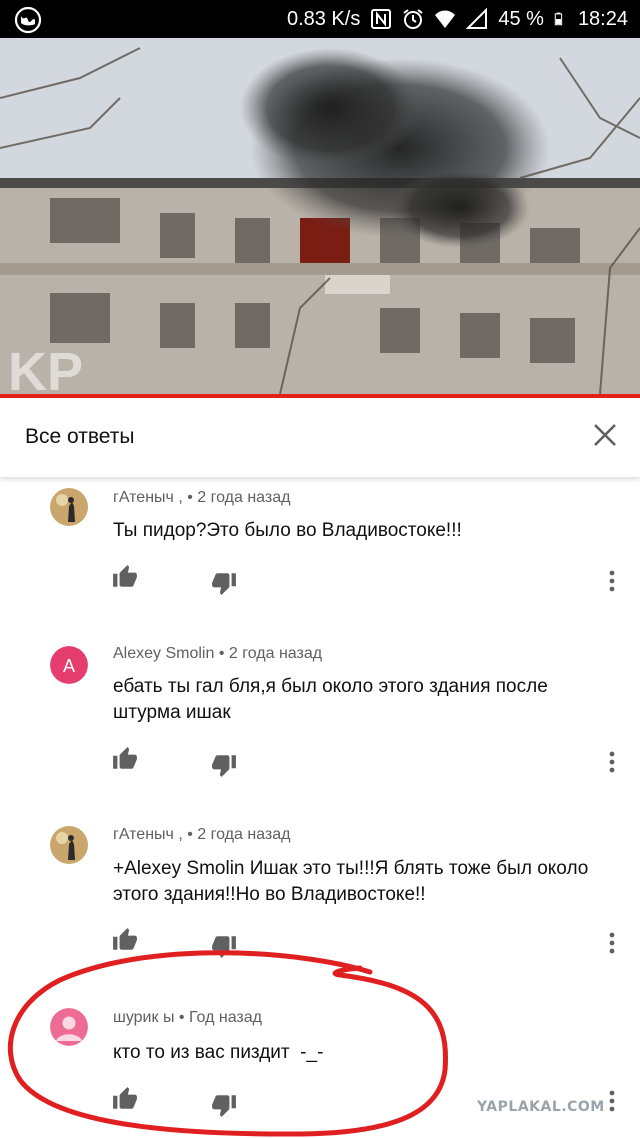 Image resolution: width=640 pixels, height=1138 pixels. I want to click on avatar: A, so click(69, 665).